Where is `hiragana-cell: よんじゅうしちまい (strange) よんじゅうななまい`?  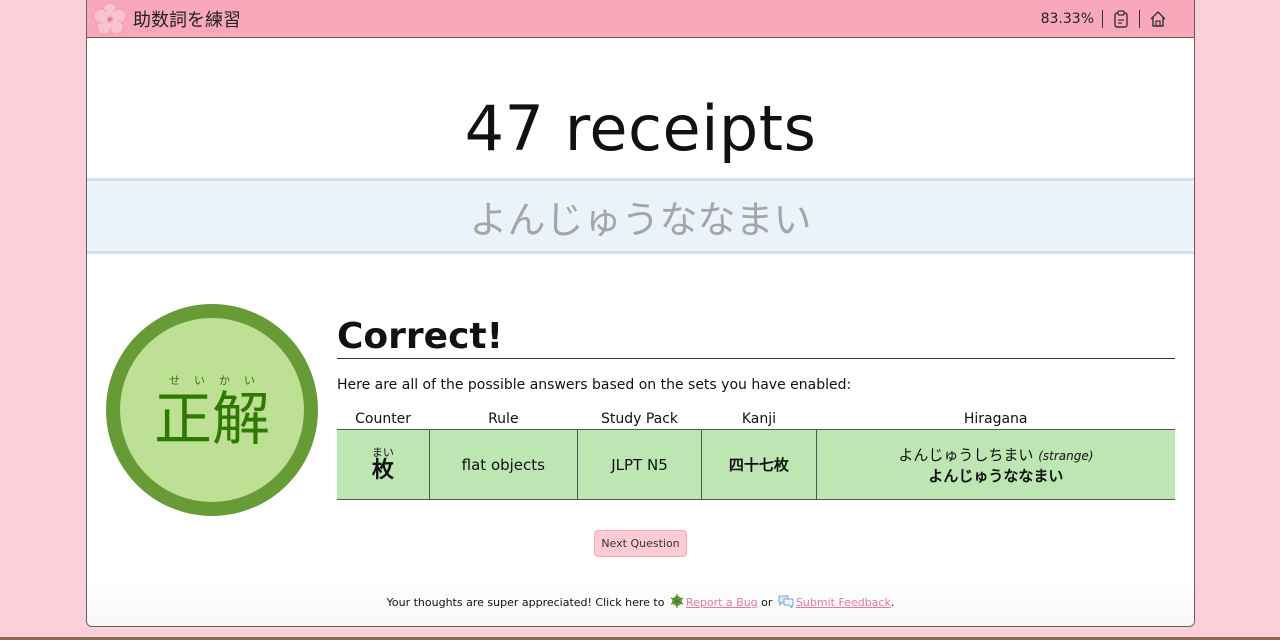 hiragana-cell: よんじゅうしちまい (strange) よんじゅうななまい is located at coordinates (995, 464).